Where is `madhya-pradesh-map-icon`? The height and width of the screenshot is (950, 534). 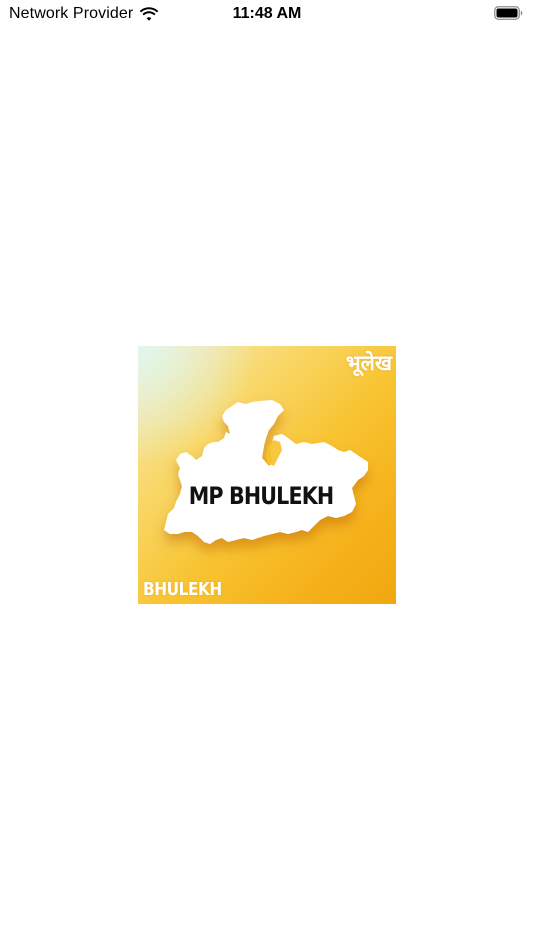 madhya-pradesh-map-icon is located at coordinates (266, 472).